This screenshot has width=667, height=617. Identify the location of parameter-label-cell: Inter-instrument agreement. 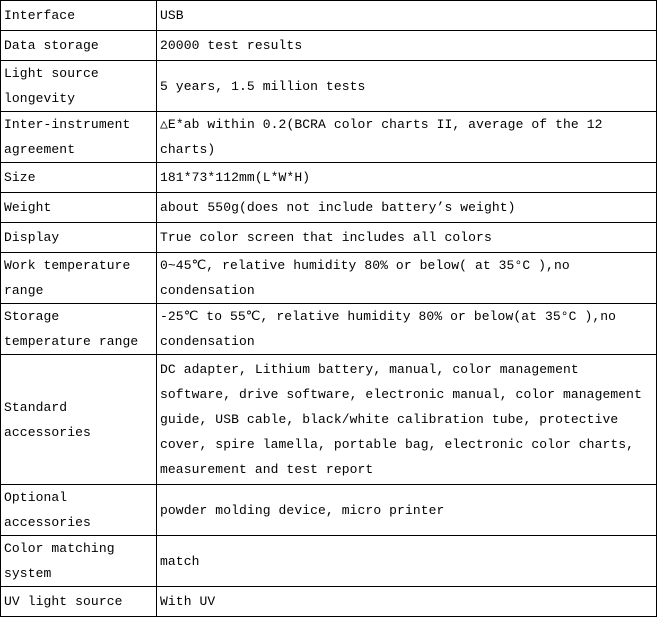
(78, 137).